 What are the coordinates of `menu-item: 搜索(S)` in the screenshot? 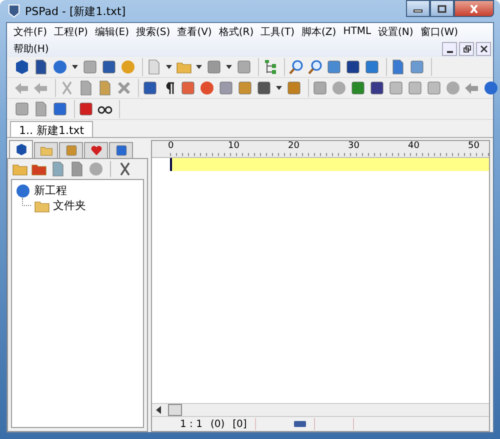 It's located at (153, 31).